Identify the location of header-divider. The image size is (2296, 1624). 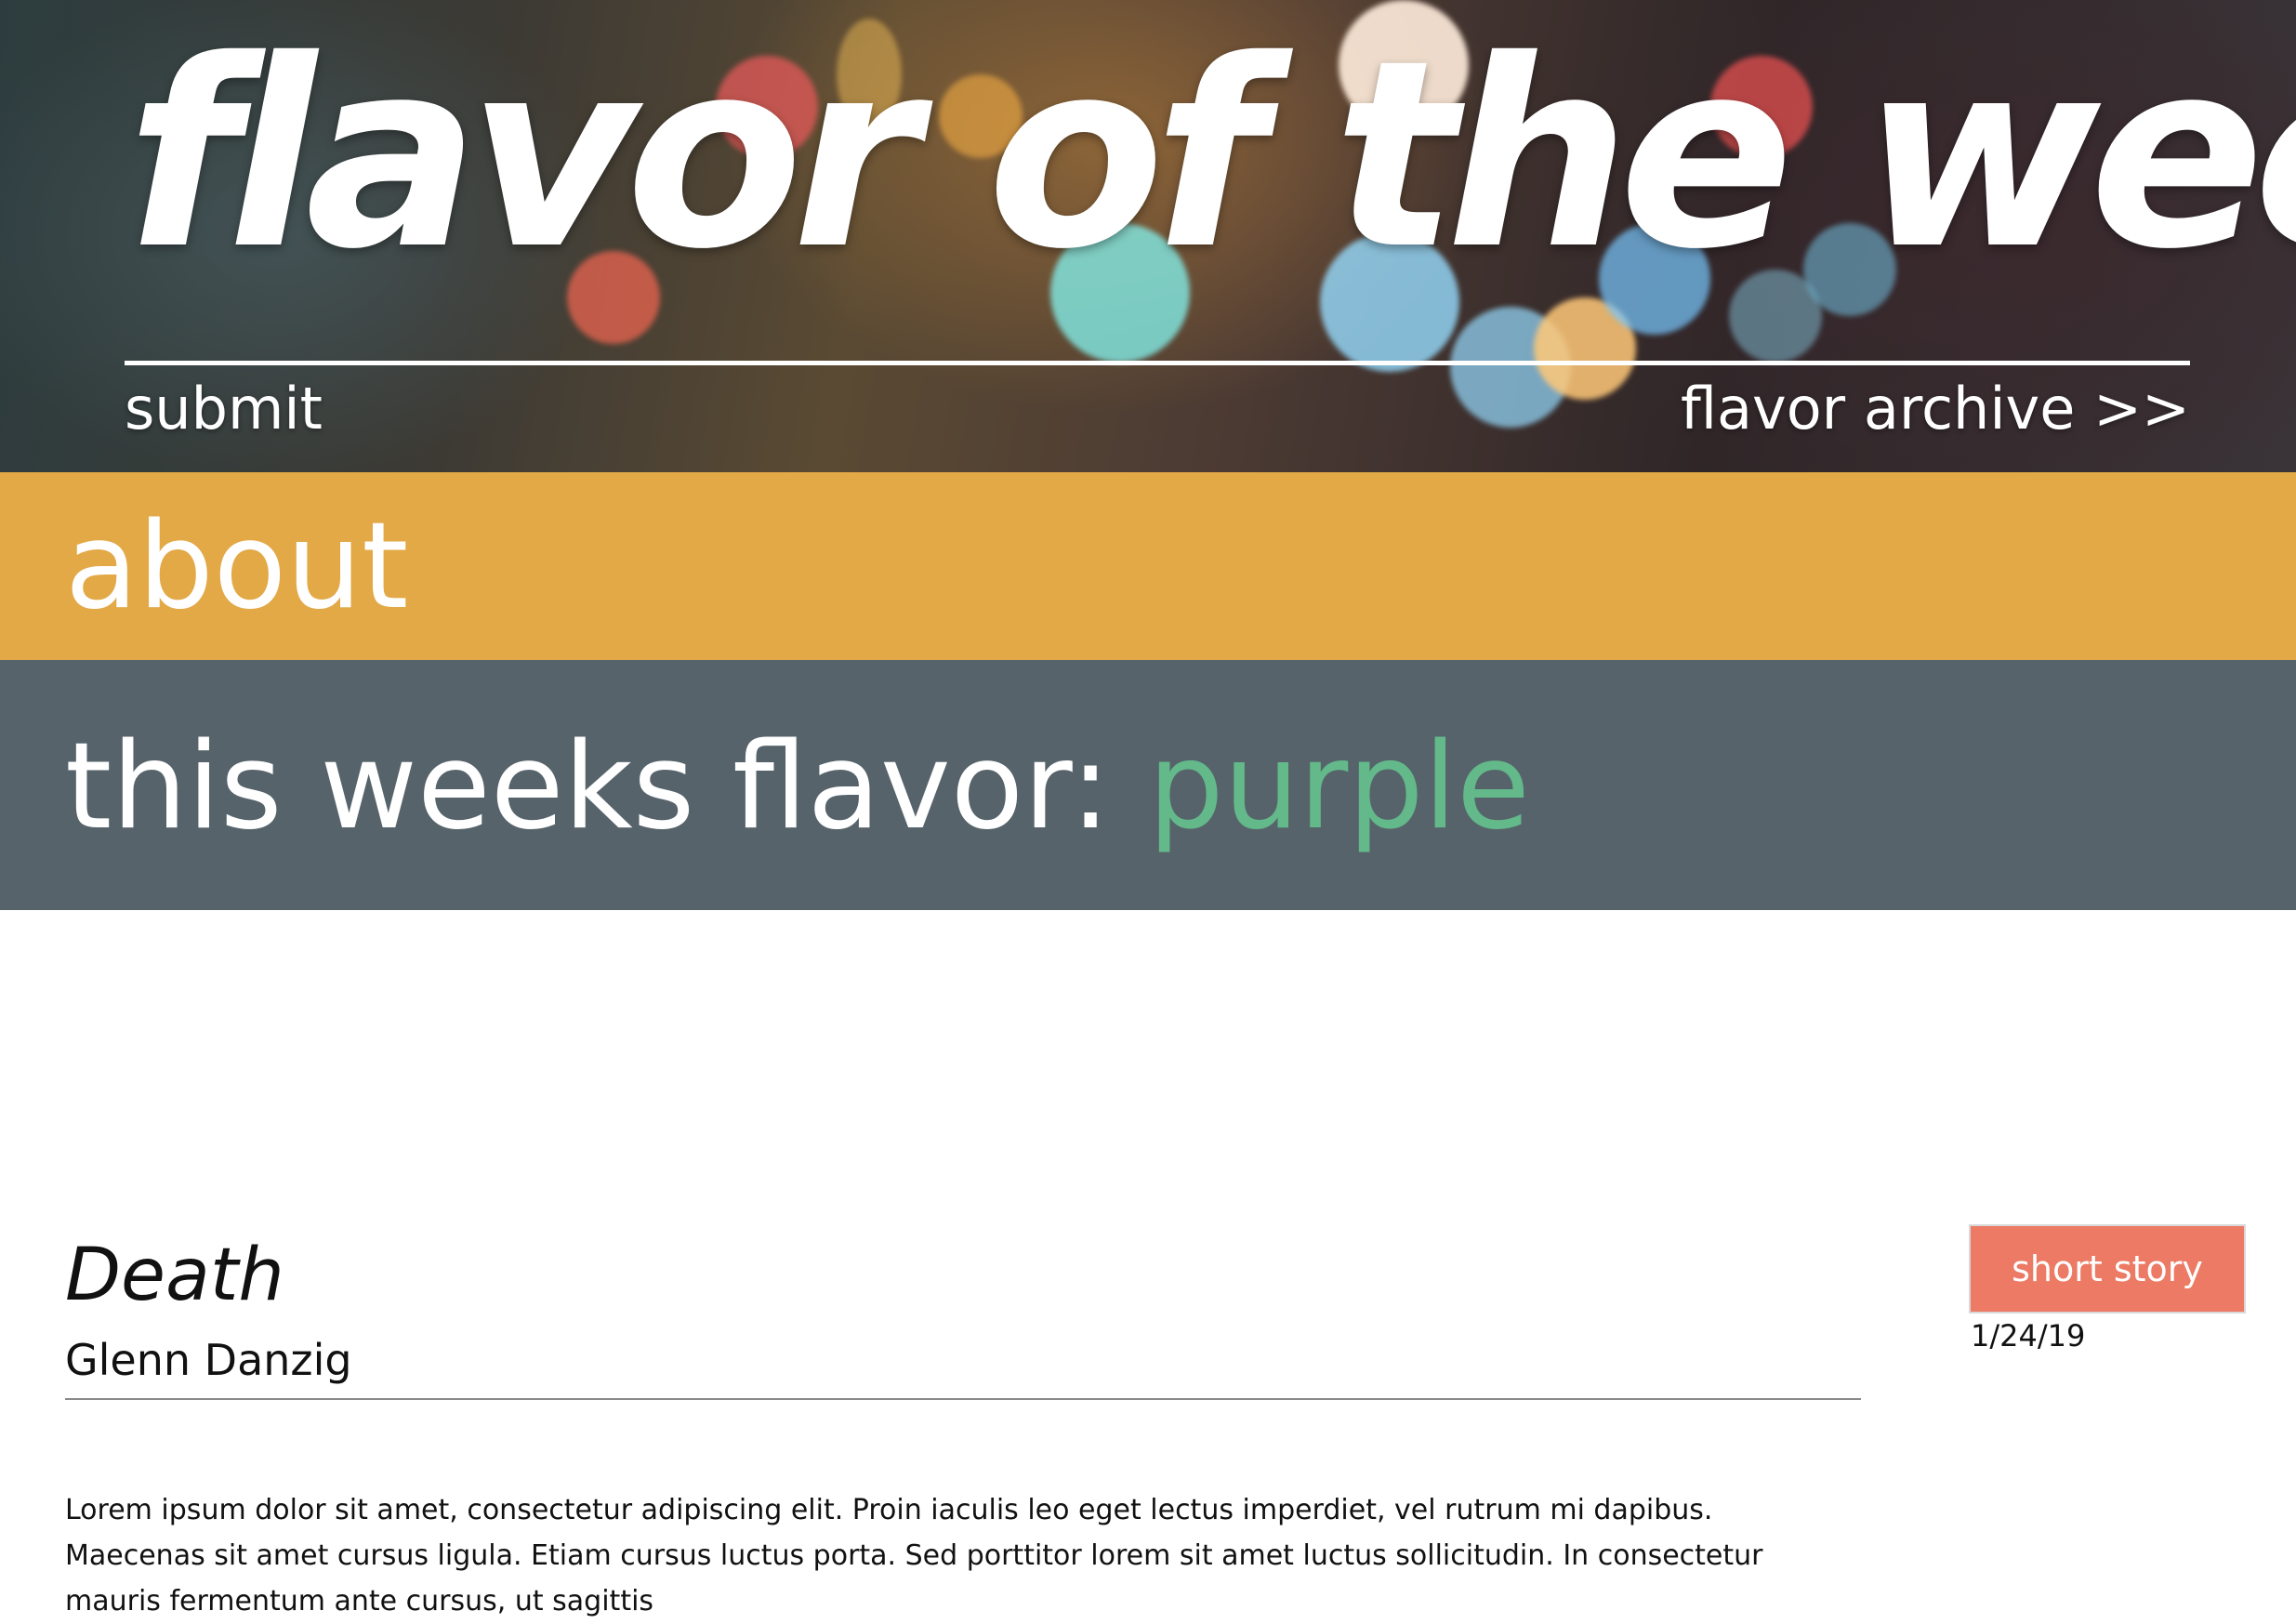
(1157, 363).